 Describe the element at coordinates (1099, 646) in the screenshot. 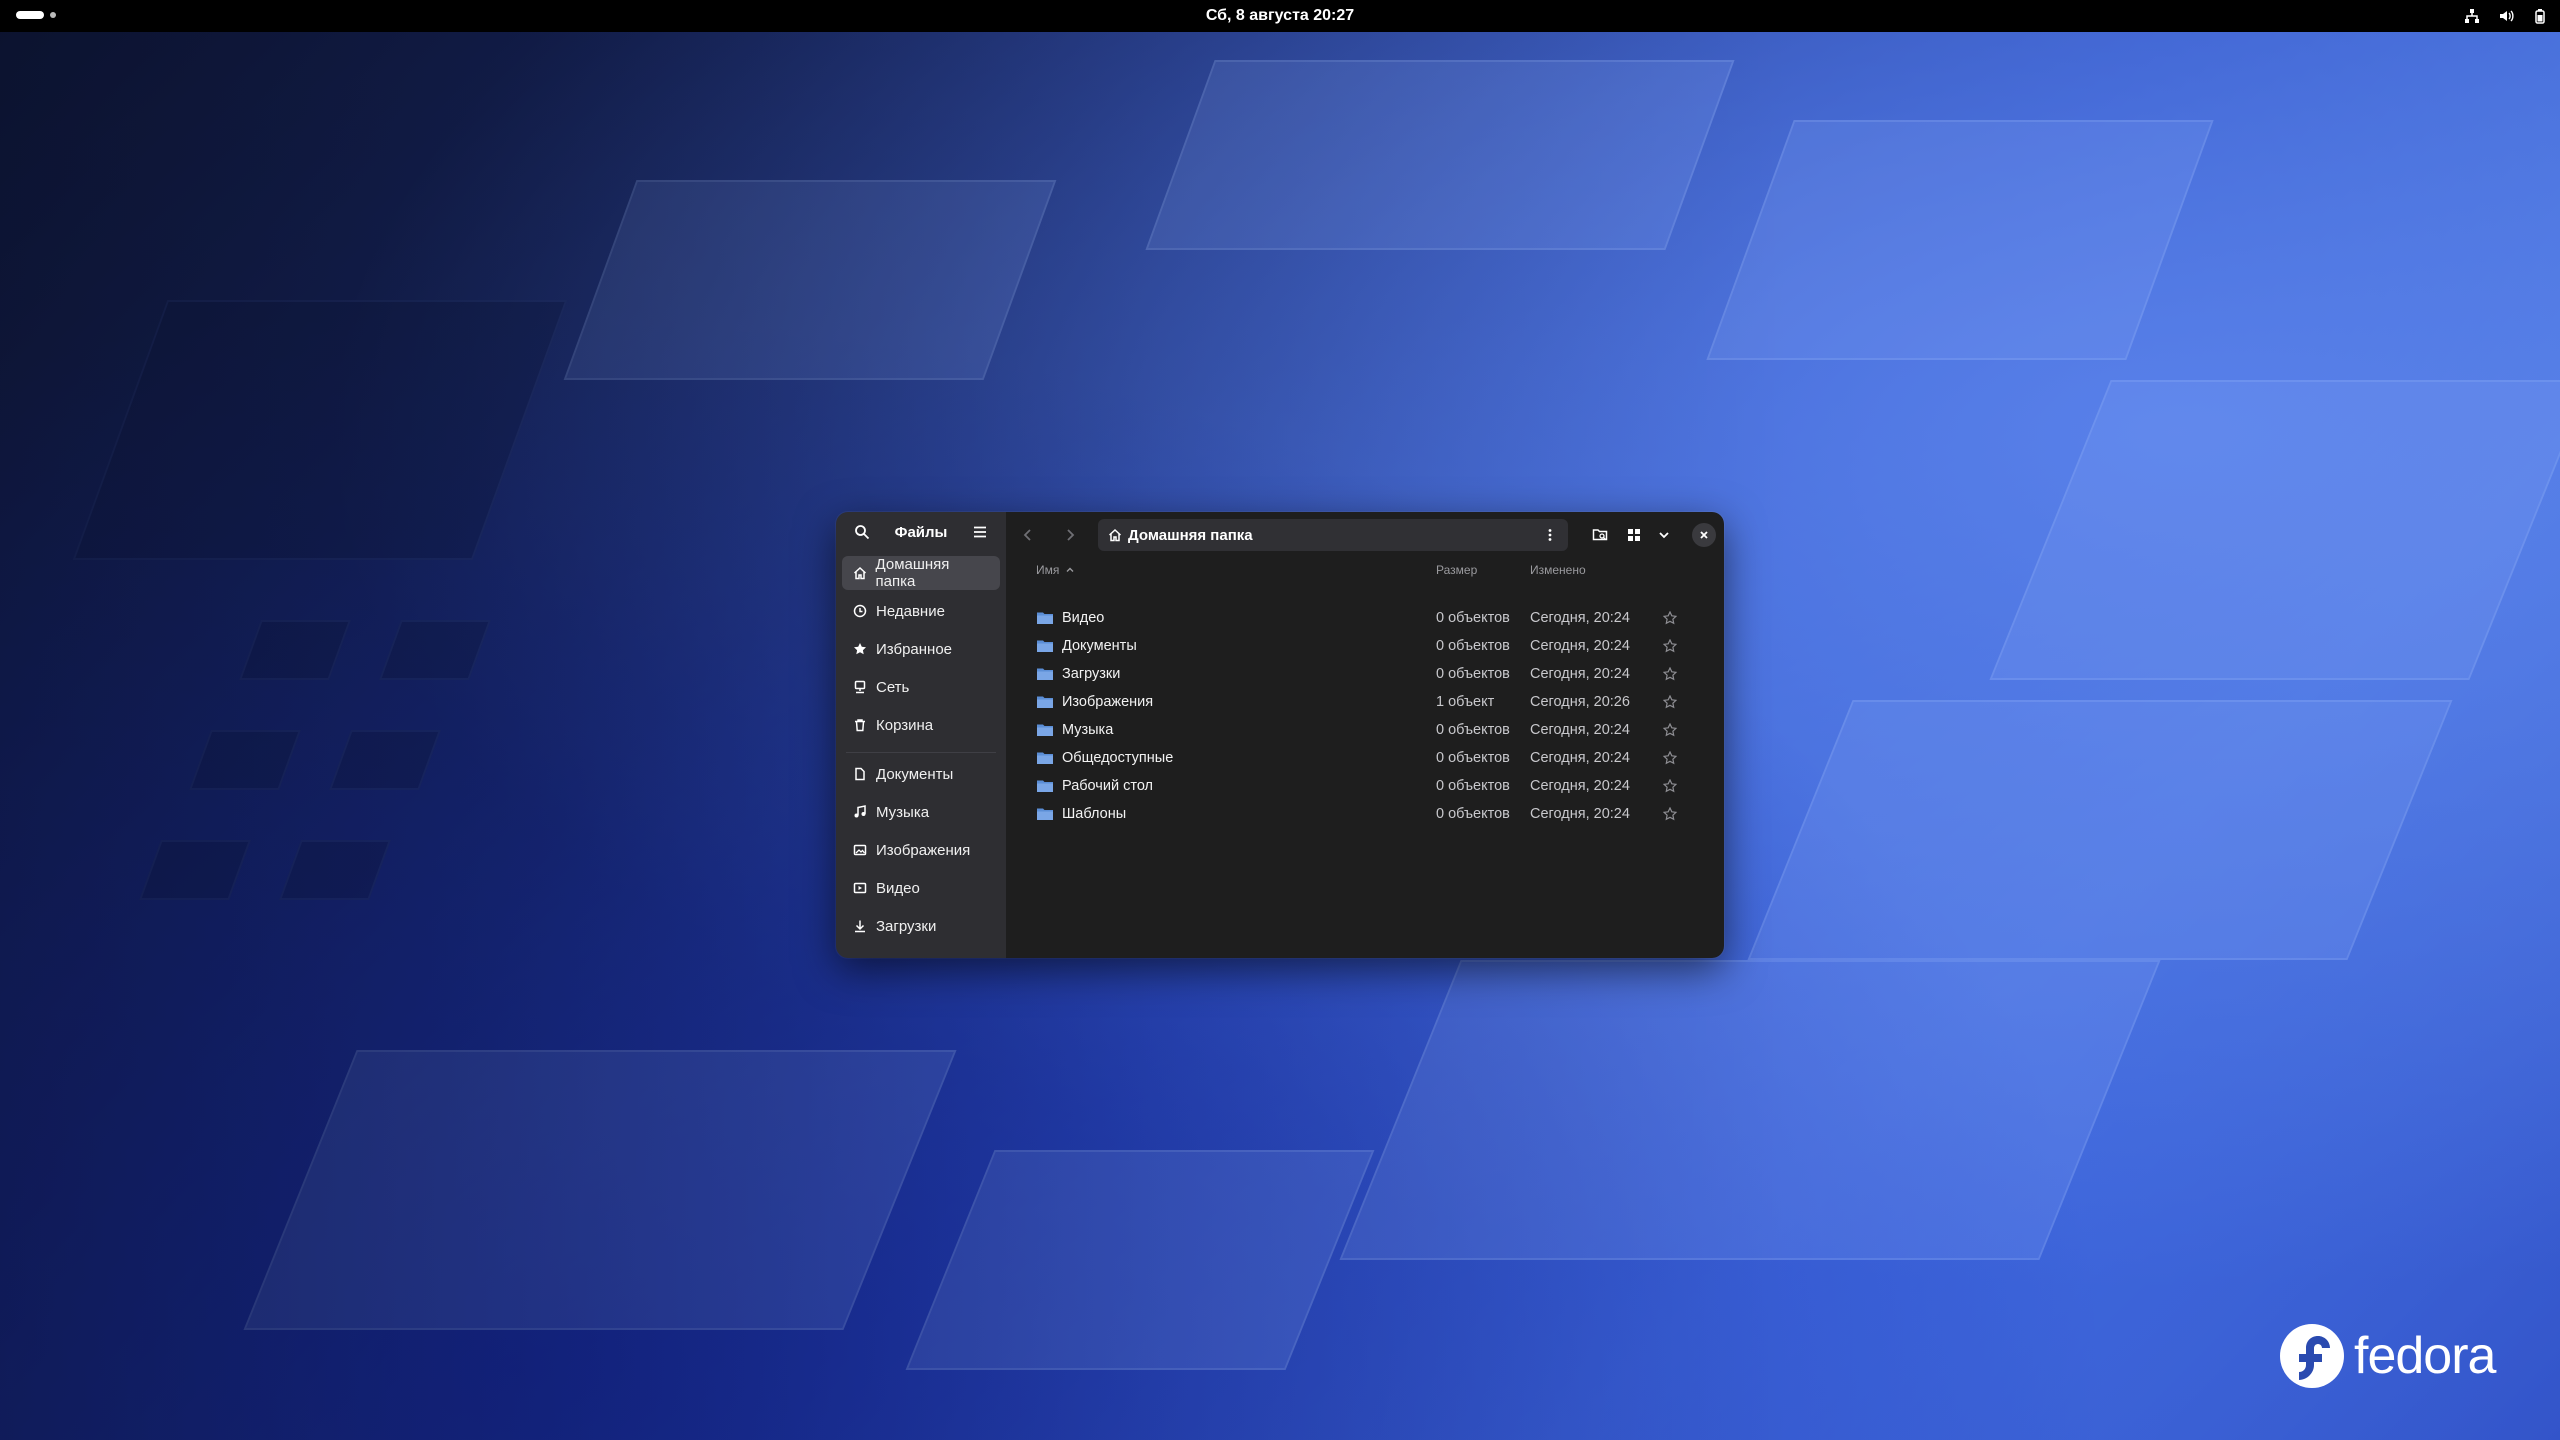

I see `file-name: Документы` at that location.